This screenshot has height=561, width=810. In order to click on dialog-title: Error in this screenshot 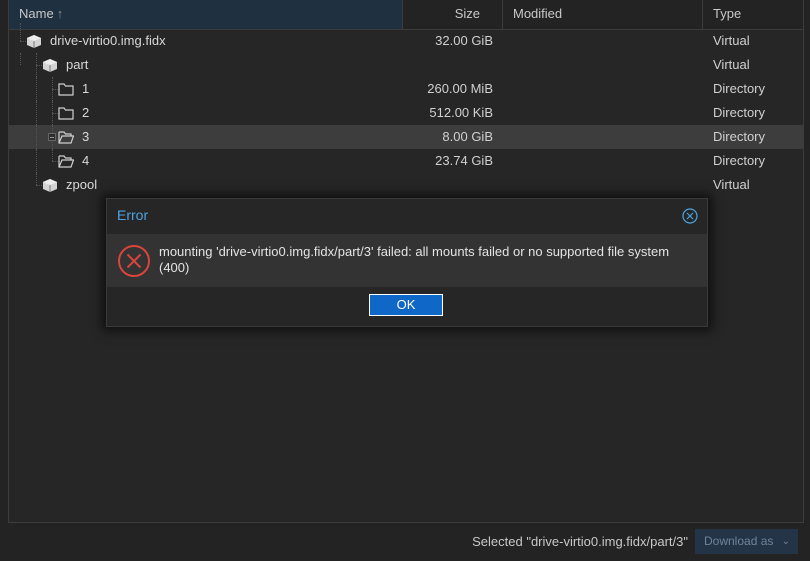, I will do `click(133, 215)`.